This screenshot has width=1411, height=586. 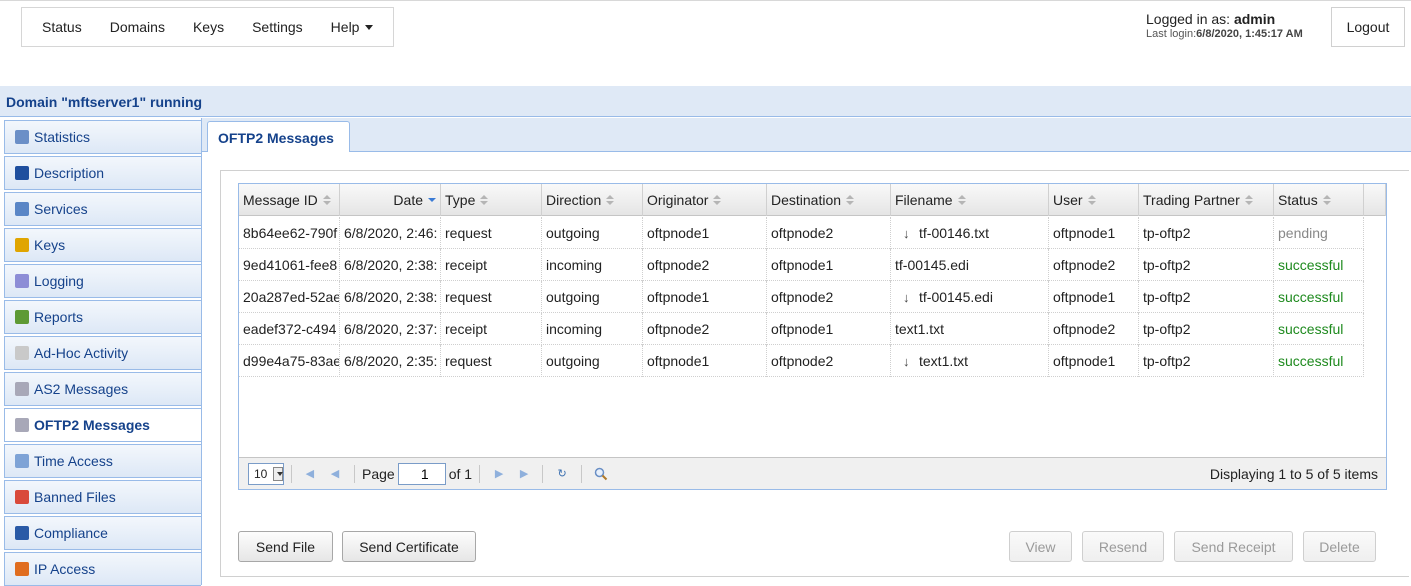 I want to click on sidebar-item-ad-hoc-activity: Ad-Hoc Activity, so click(x=102, y=353).